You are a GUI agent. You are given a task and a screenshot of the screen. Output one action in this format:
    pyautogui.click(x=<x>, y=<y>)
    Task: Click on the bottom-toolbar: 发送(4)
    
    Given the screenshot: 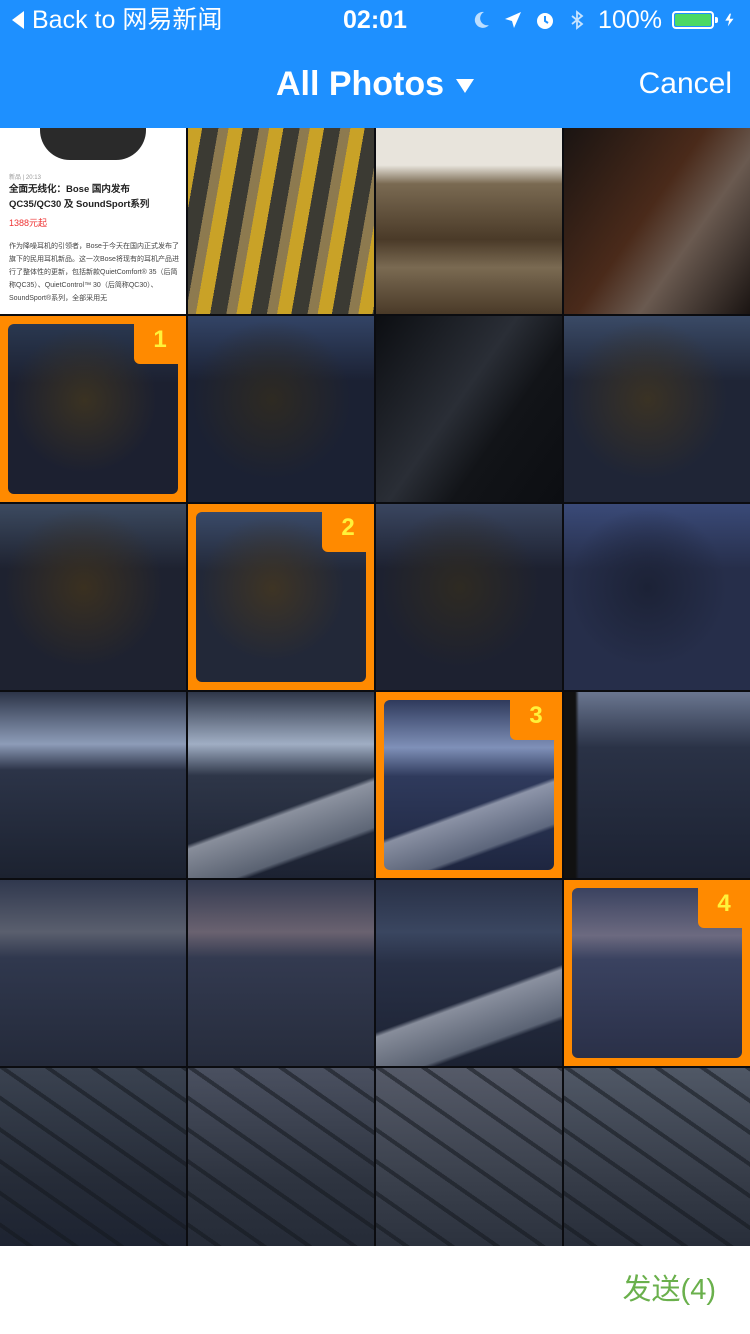 What is the action you would take?
    pyautogui.click(x=375, y=1290)
    